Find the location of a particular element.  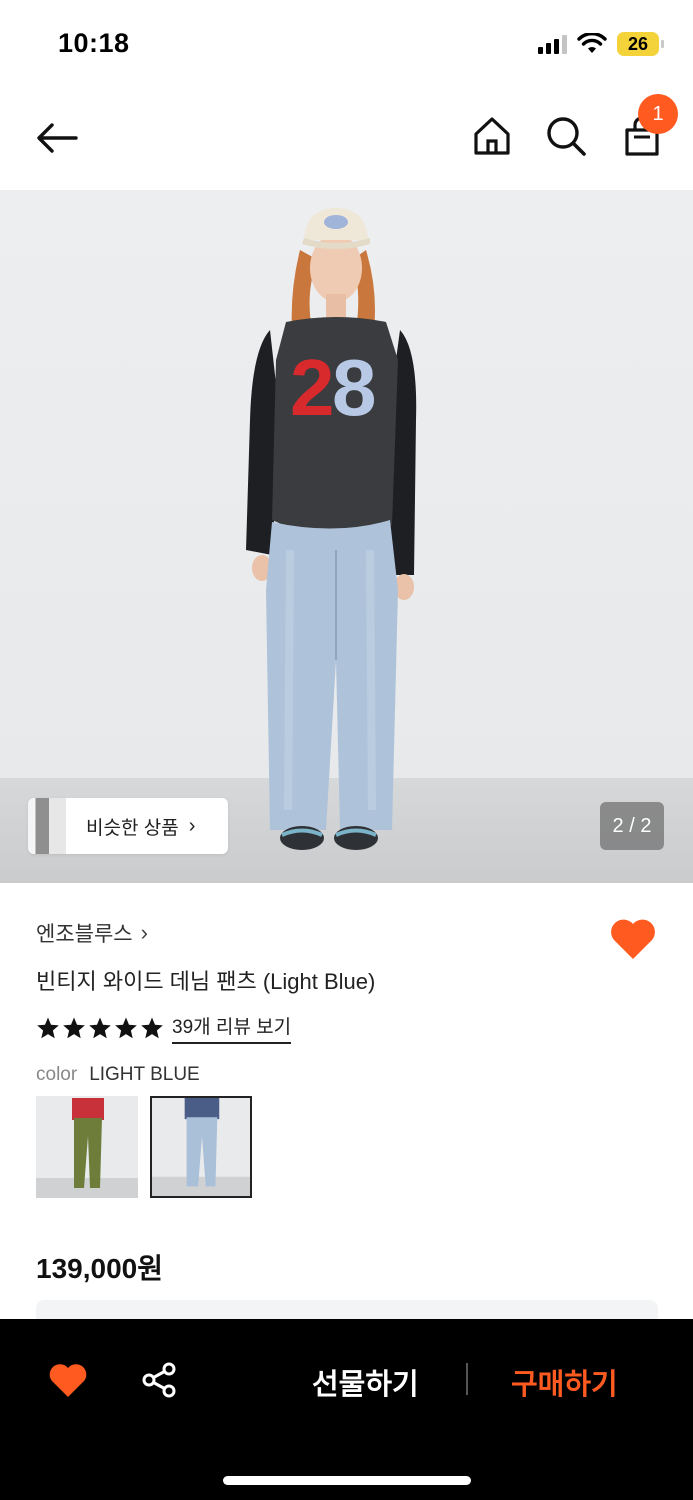

rating-row: 39개 리뷰 보기 is located at coordinates (164, 1028).